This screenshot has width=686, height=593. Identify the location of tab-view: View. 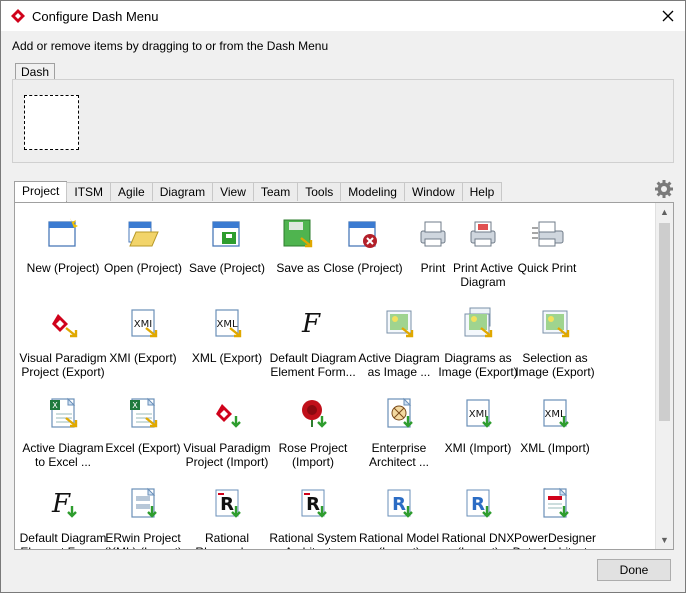
(233, 191).